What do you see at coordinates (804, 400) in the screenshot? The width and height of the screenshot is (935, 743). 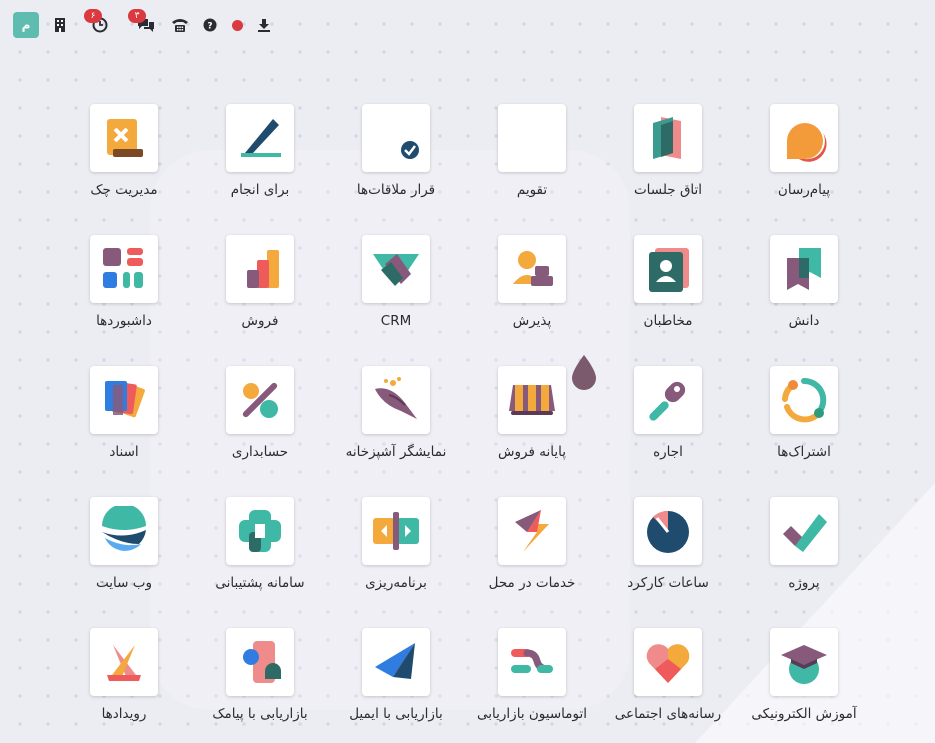 I see `subscriptions-icon` at bounding box center [804, 400].